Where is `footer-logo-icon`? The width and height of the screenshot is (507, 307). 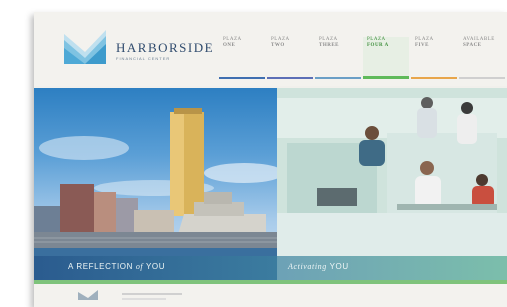
footer-logo-icon is located at coordinates (88, 295).